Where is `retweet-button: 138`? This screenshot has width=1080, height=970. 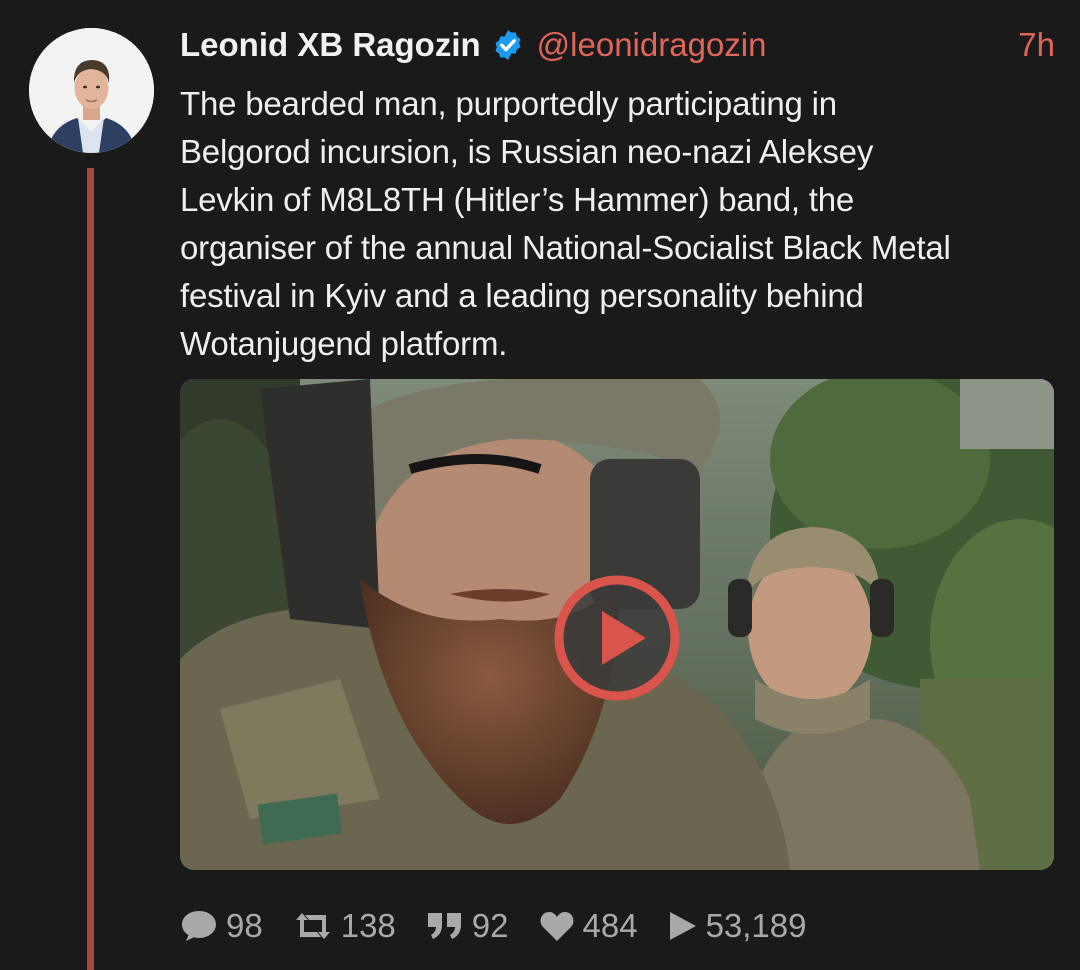 retweet-button: 138 is located at coordinates (344, 926).